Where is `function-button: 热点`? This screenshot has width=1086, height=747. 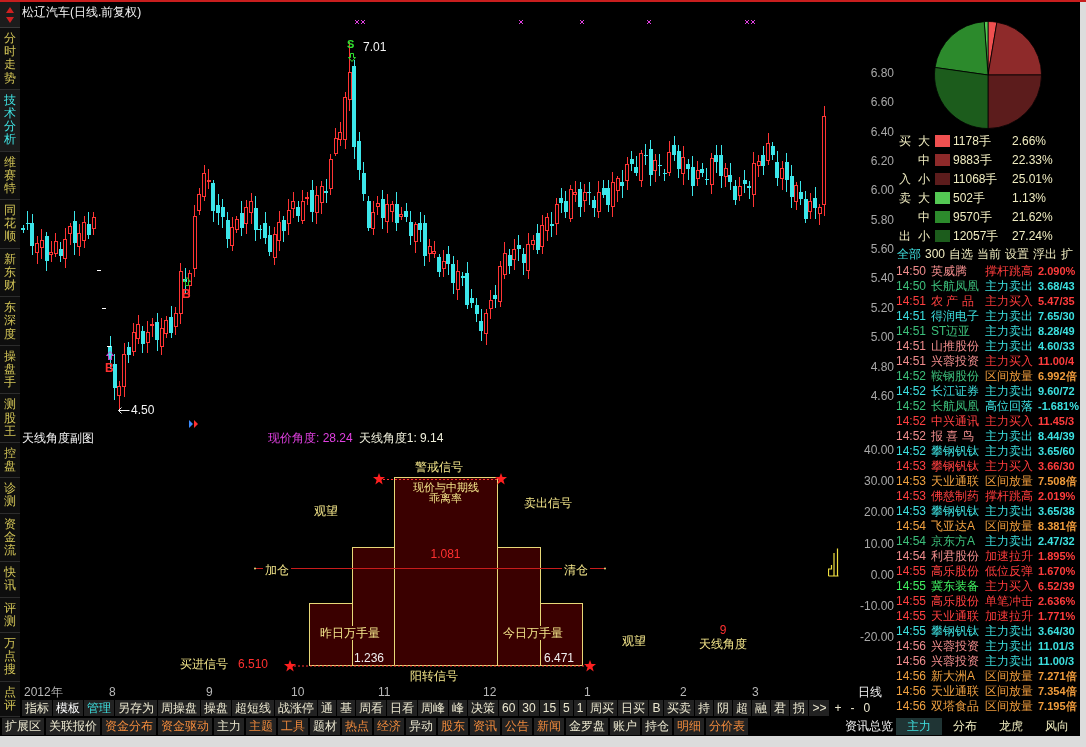 function-button: 热点 is located at coordinates (357, 726).